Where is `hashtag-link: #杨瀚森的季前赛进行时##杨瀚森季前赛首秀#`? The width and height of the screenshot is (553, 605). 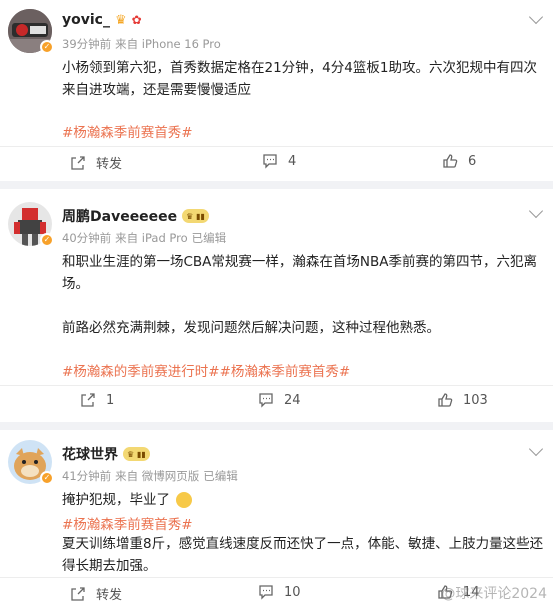
hashtag-link: #杨瀚森的季前赛进行时##杨瀚森季前赛首秀# is located at coordinates (206, 370).